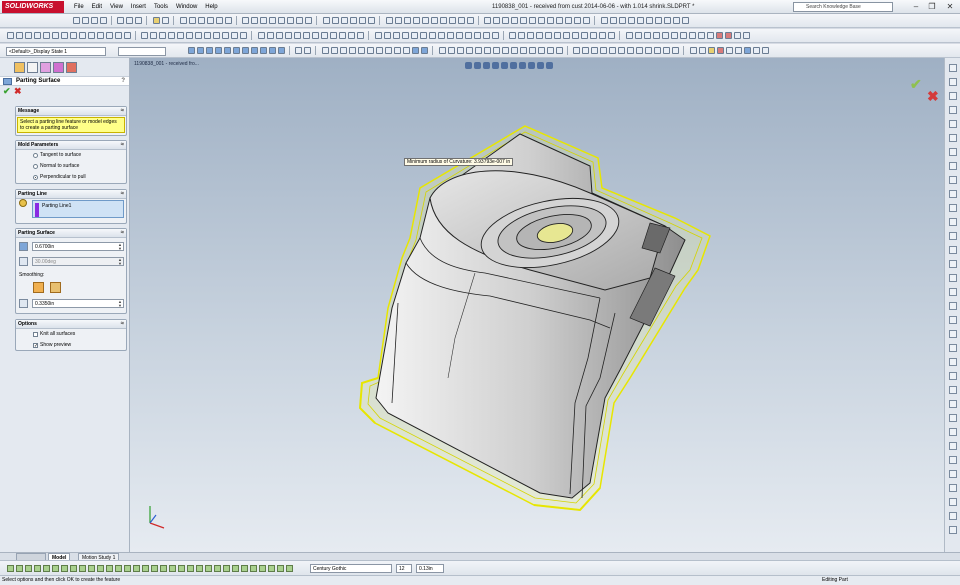  I want to click on configuration-manager-tab-icon, so click(45, 67).